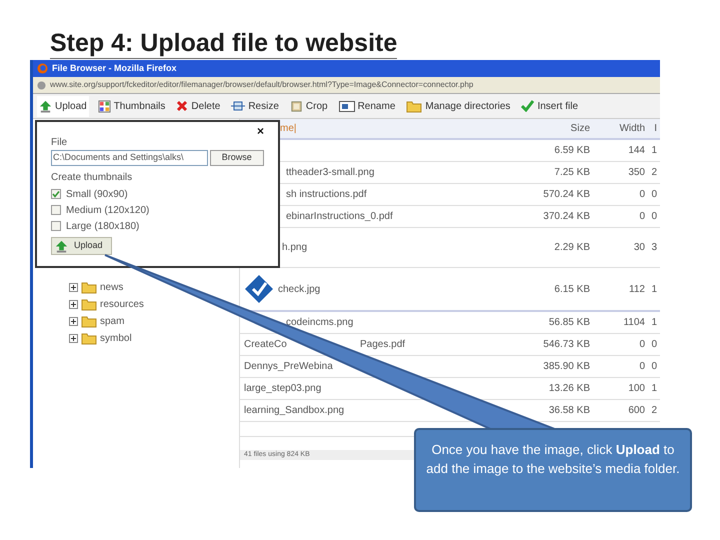 This screenshot has height=540, width=720. Describe the element at coordinates (346, 106) in the screenshot. I see `text-field-icon` at that location.